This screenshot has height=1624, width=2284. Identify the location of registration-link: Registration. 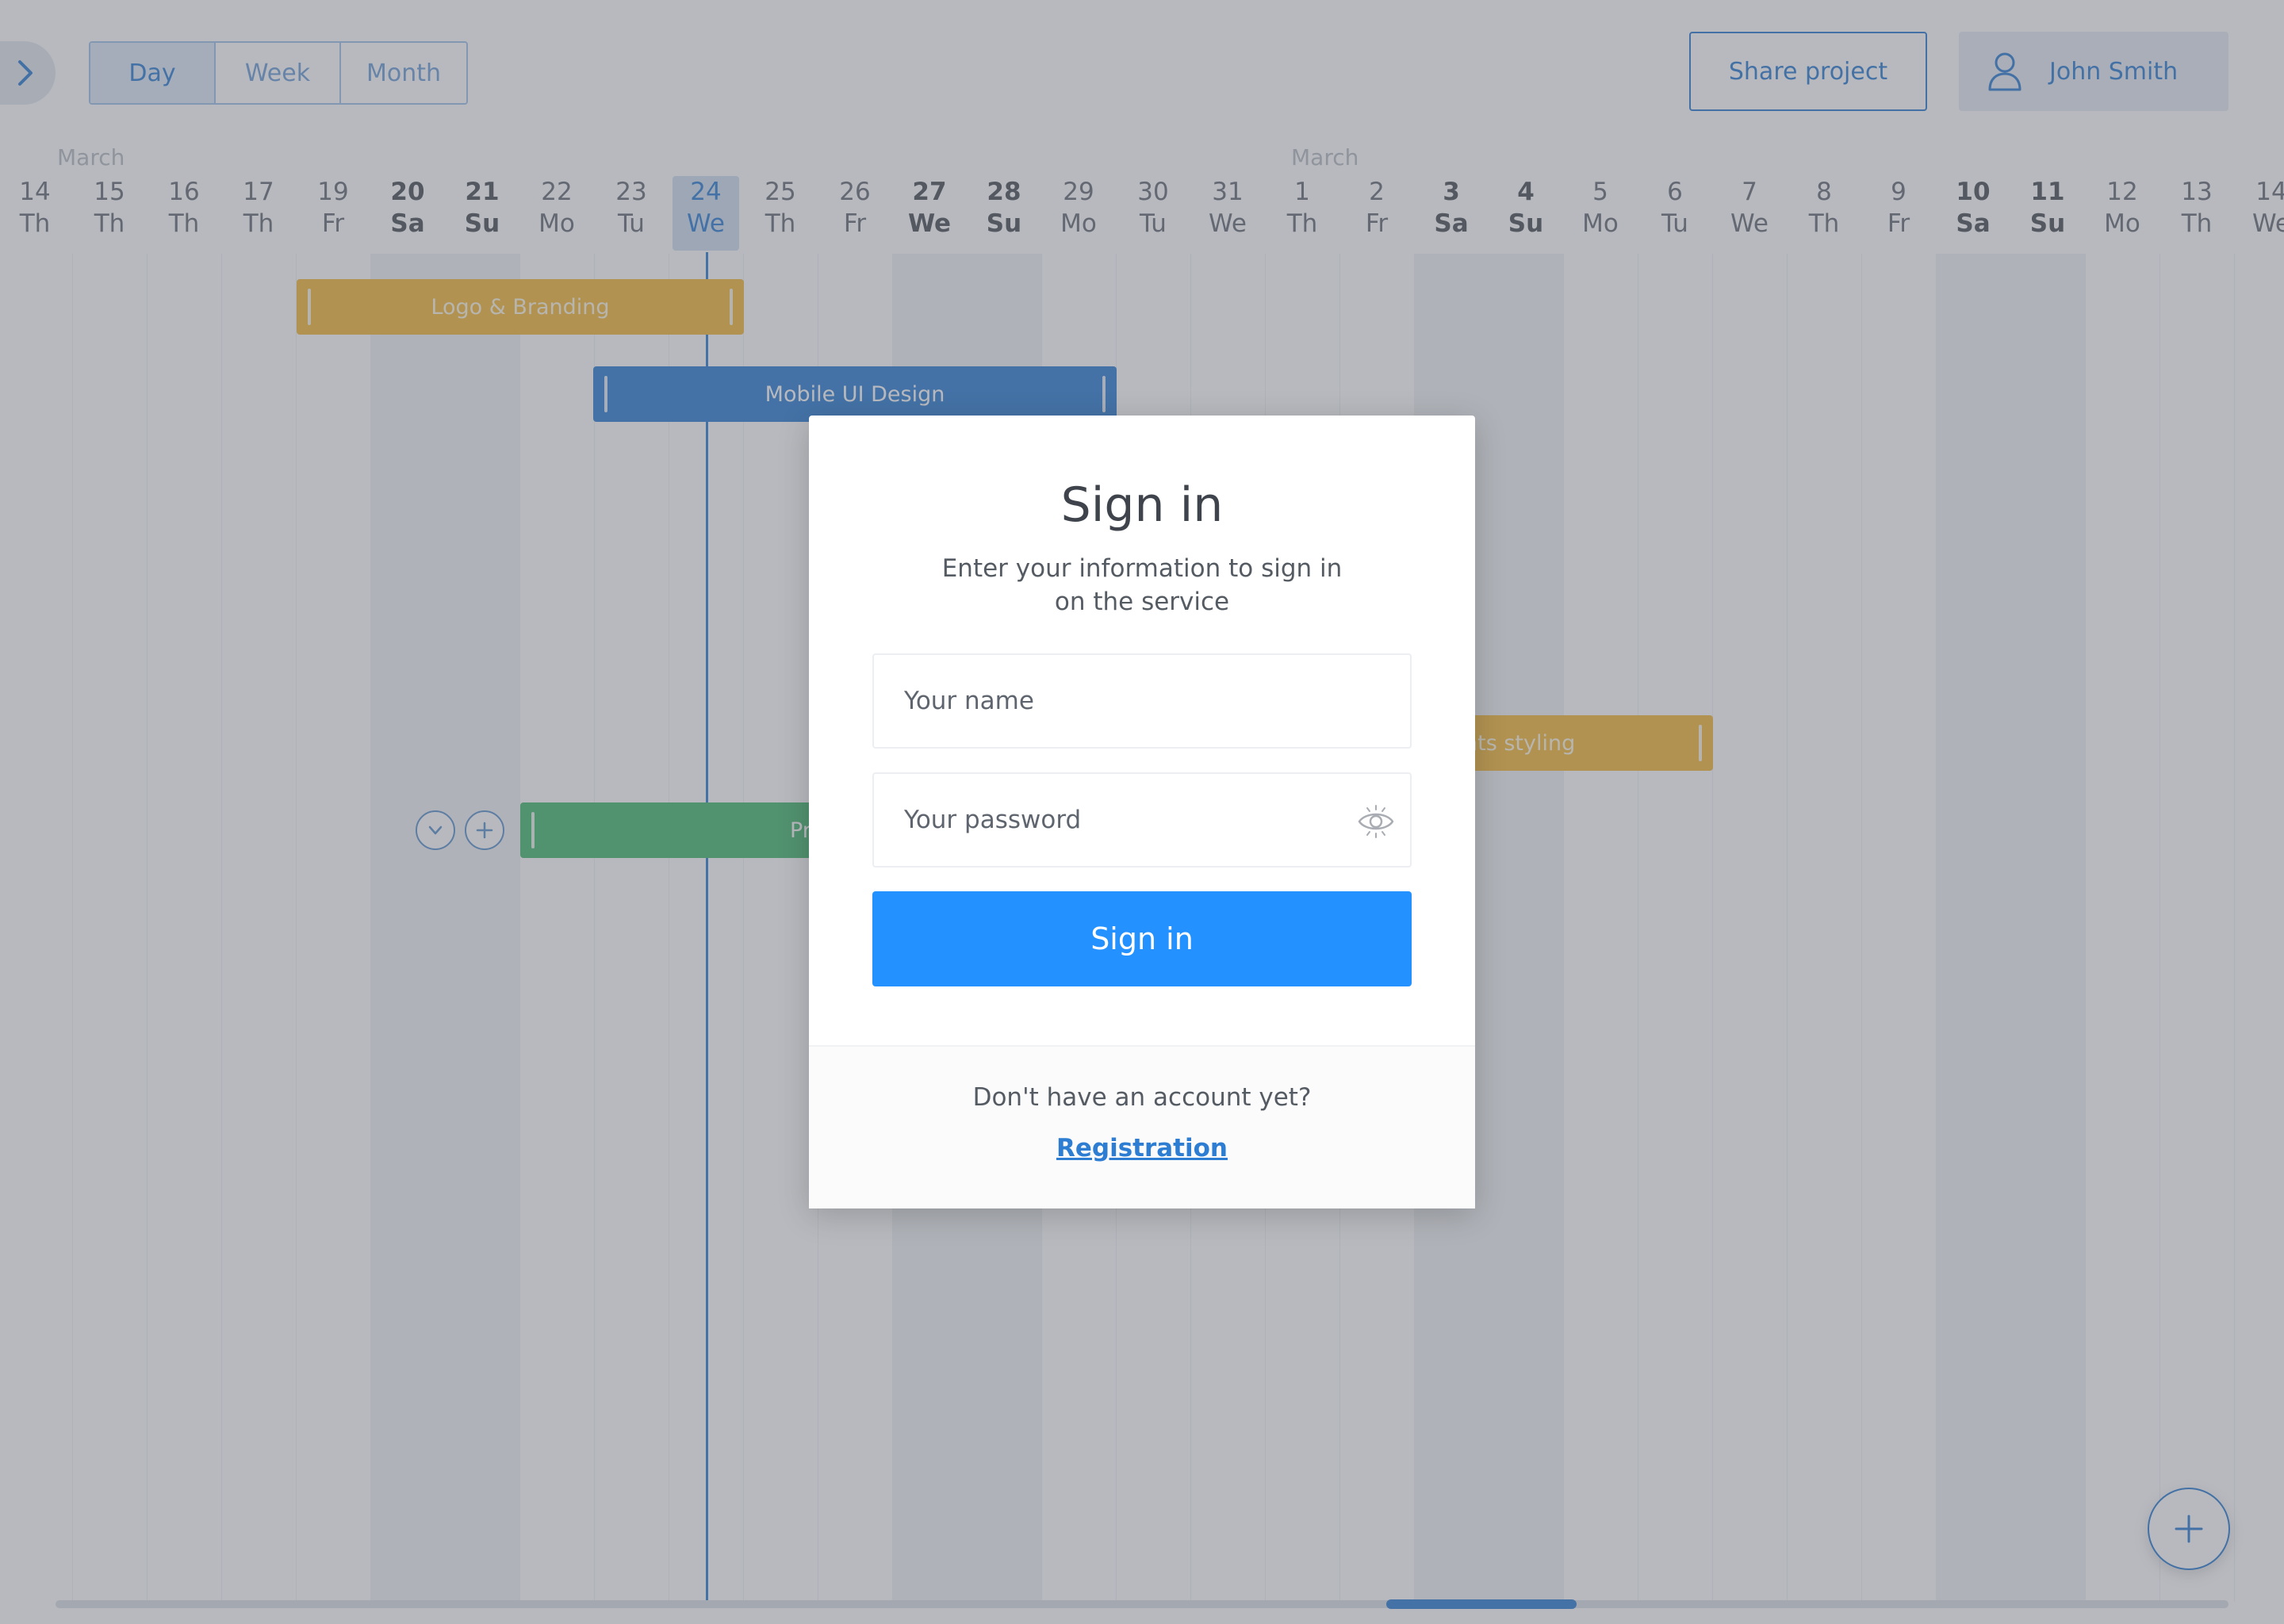
(1142, 1148).